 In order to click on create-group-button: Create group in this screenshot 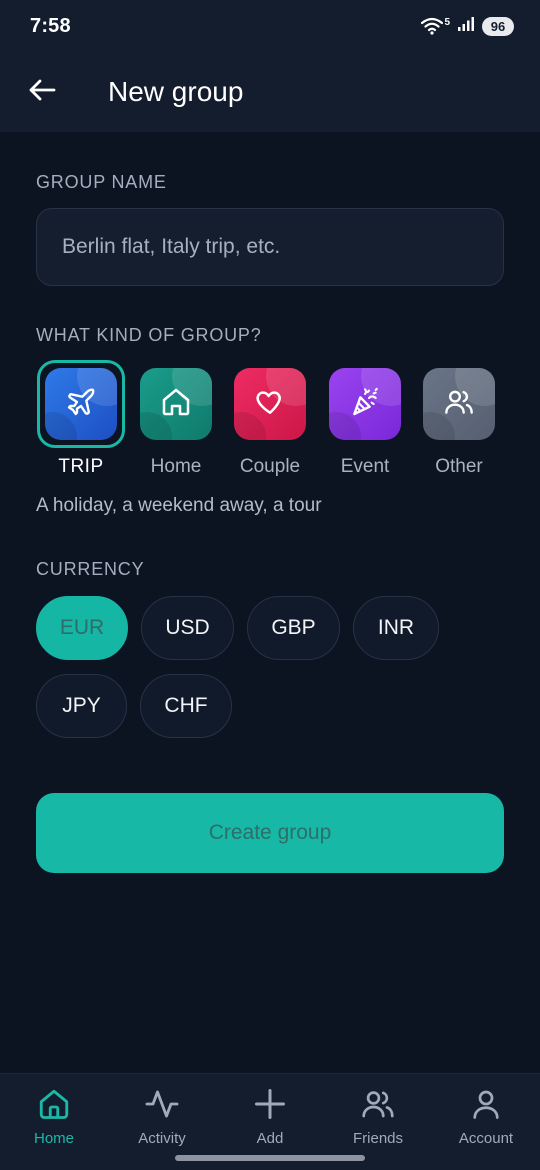, I will do `click(270, 833)`.